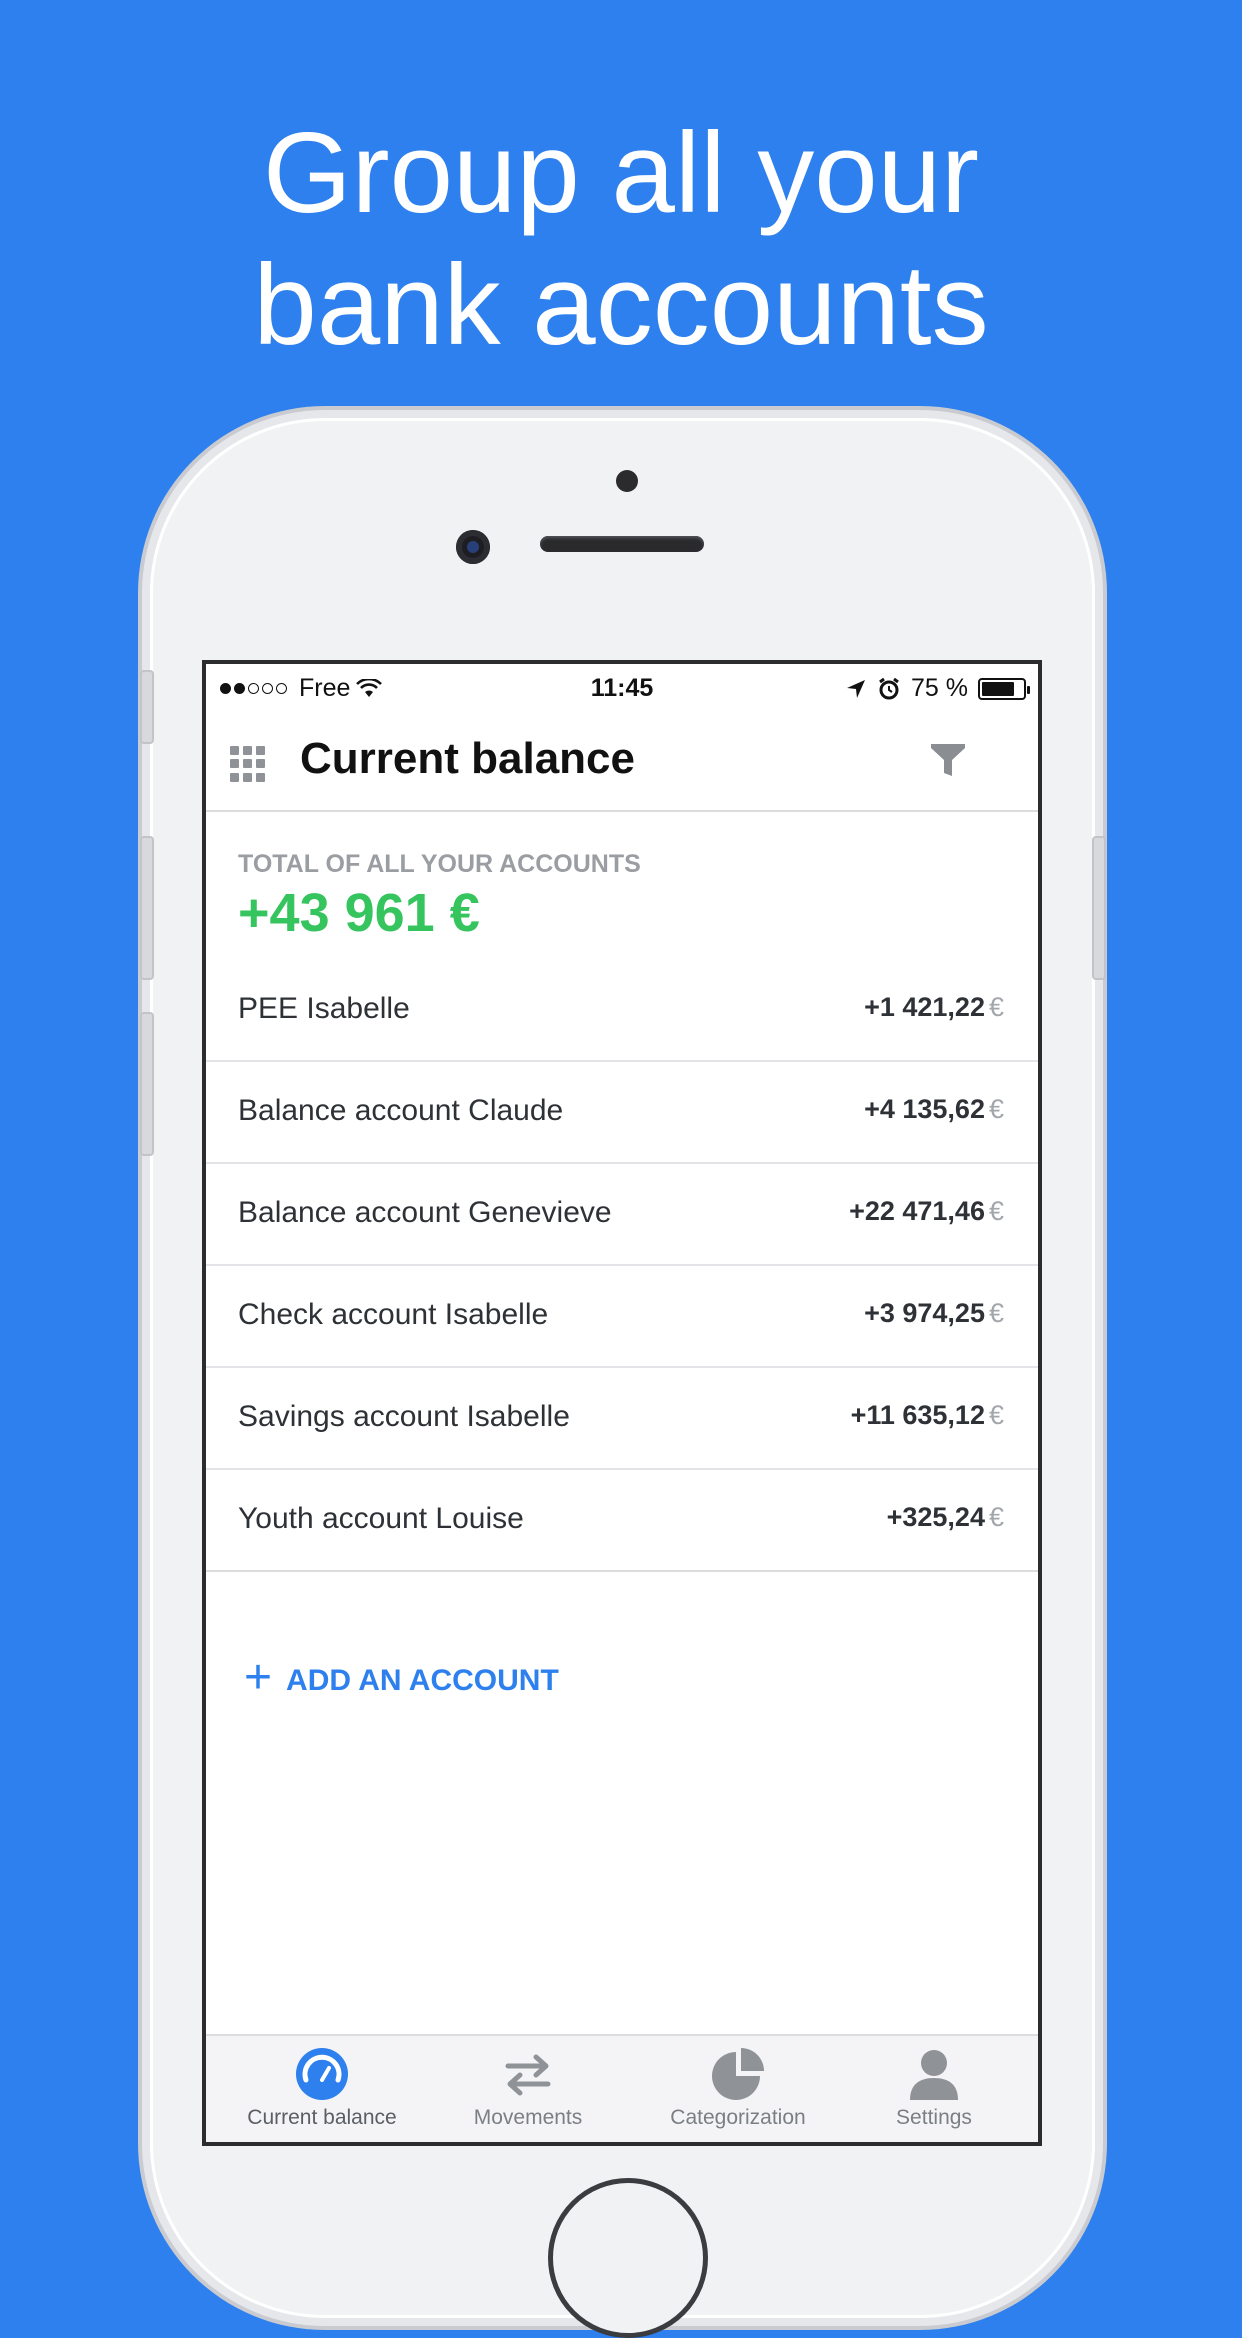 Image resolution: width=1242 pixels, height=2338 pixels. I want to click on gauge-icon, so click(322, 2074).